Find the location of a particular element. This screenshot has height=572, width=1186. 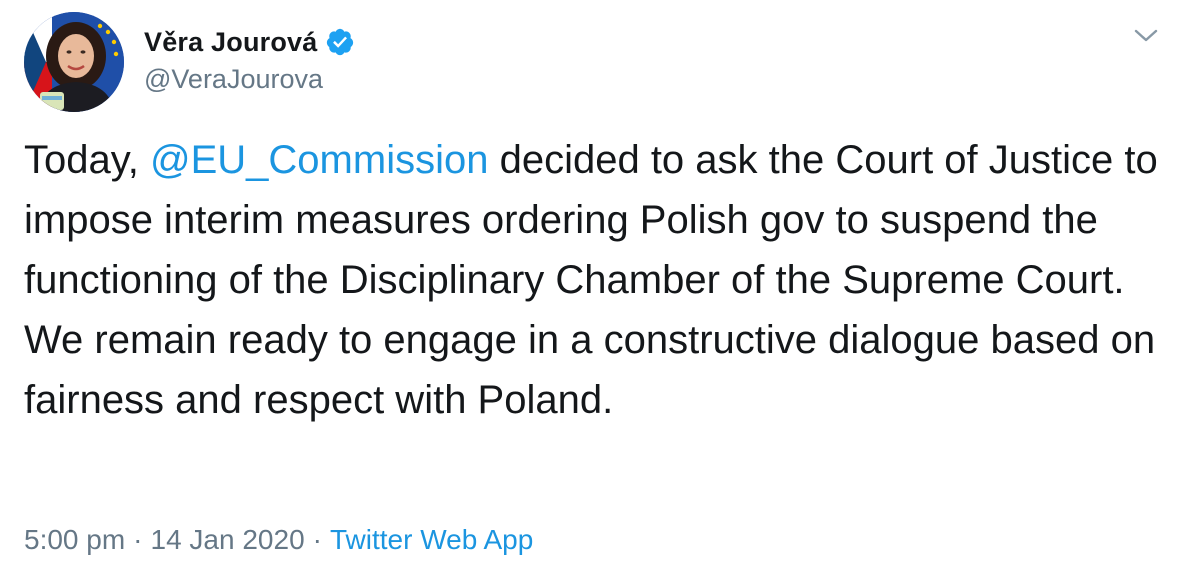

tweet-time: 5:00 pm is located at coordinates (74, 539).